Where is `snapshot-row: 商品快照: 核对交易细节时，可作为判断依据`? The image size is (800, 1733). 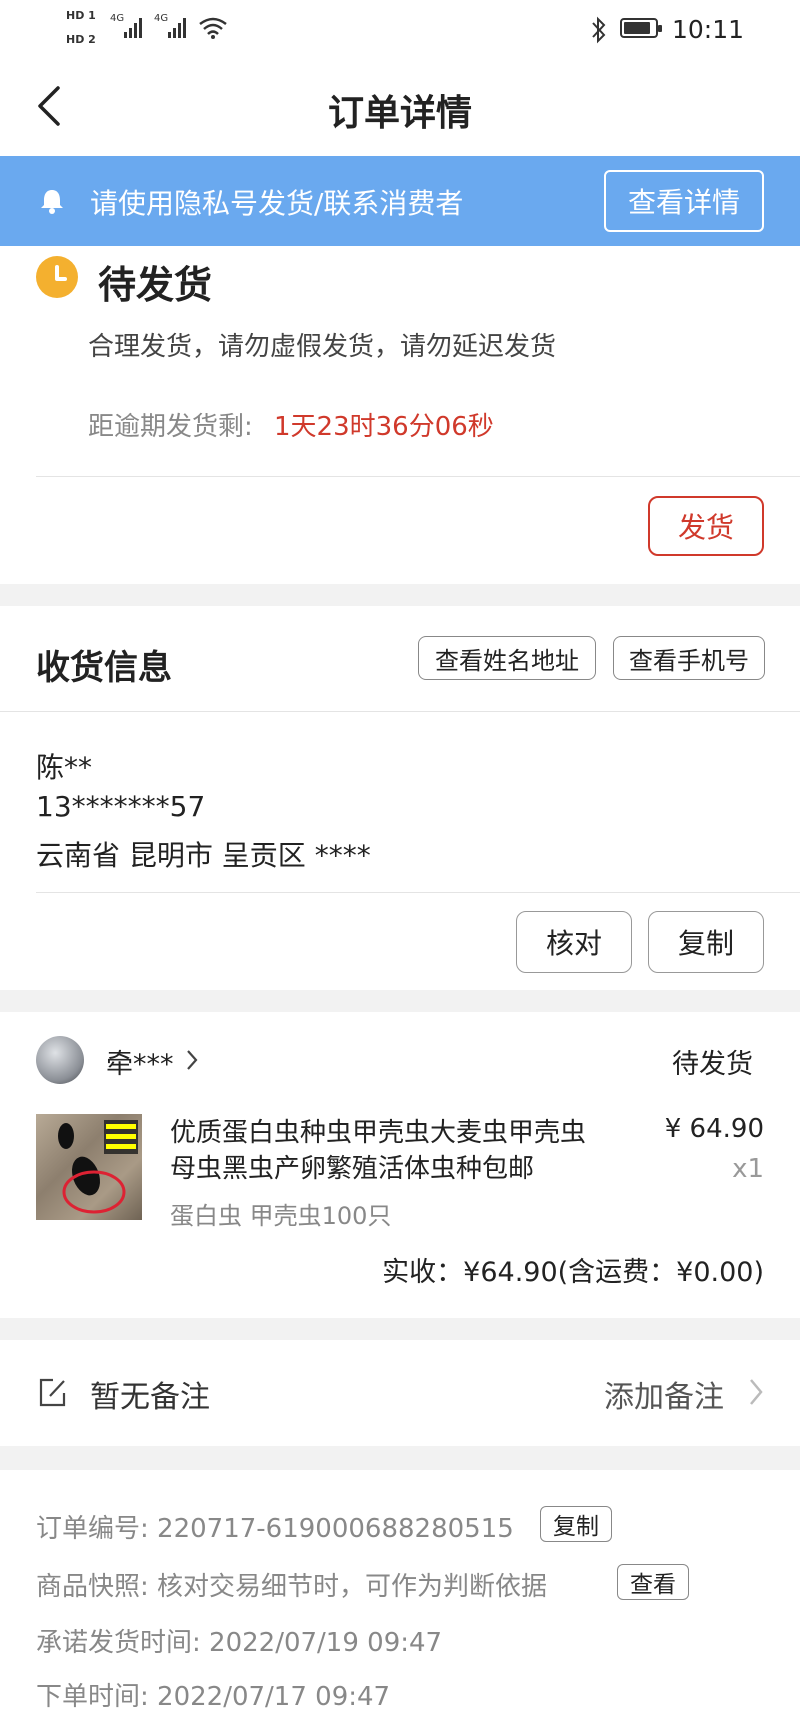
snapshot-row: 商品快照: 核对交易细节时，可作为判断依据 is located at coordinates (291, 1584).